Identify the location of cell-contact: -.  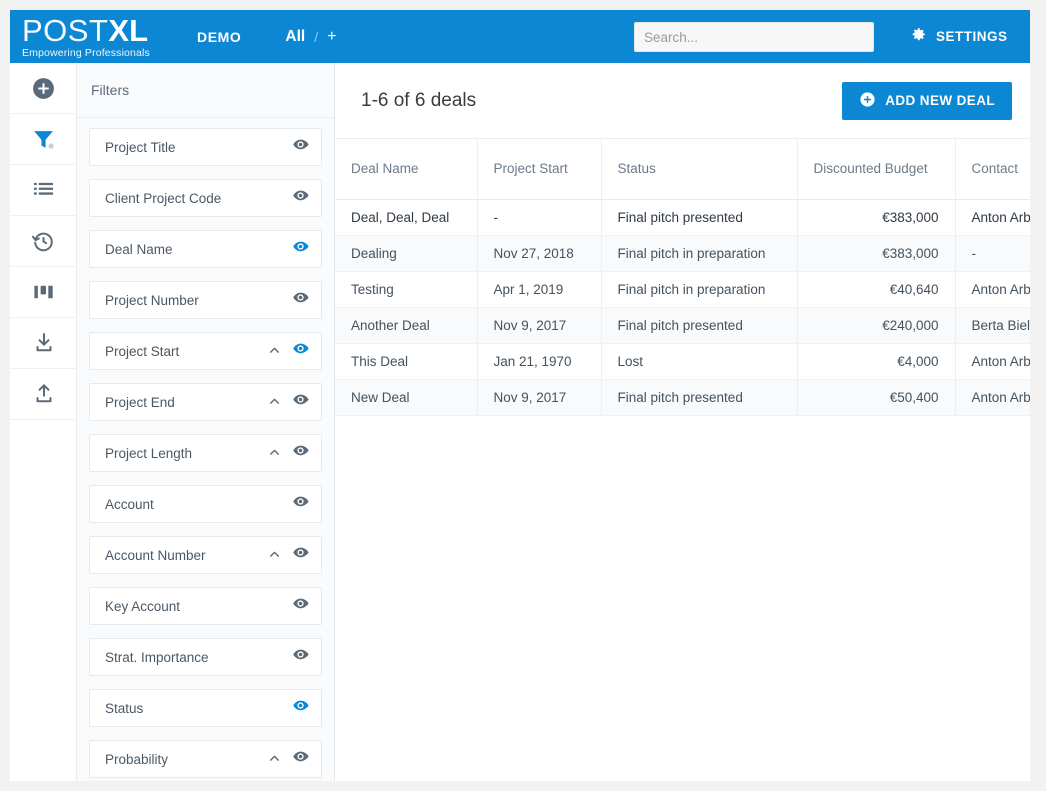
(992, 253).